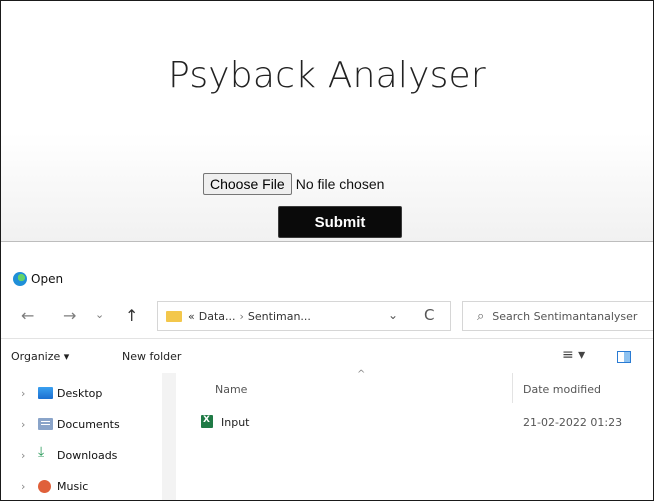 The image size is (654, 501). Describe the element at coordinates (40, 356) in the screenshot. I see `organize-button: Organize ▾` at that location.